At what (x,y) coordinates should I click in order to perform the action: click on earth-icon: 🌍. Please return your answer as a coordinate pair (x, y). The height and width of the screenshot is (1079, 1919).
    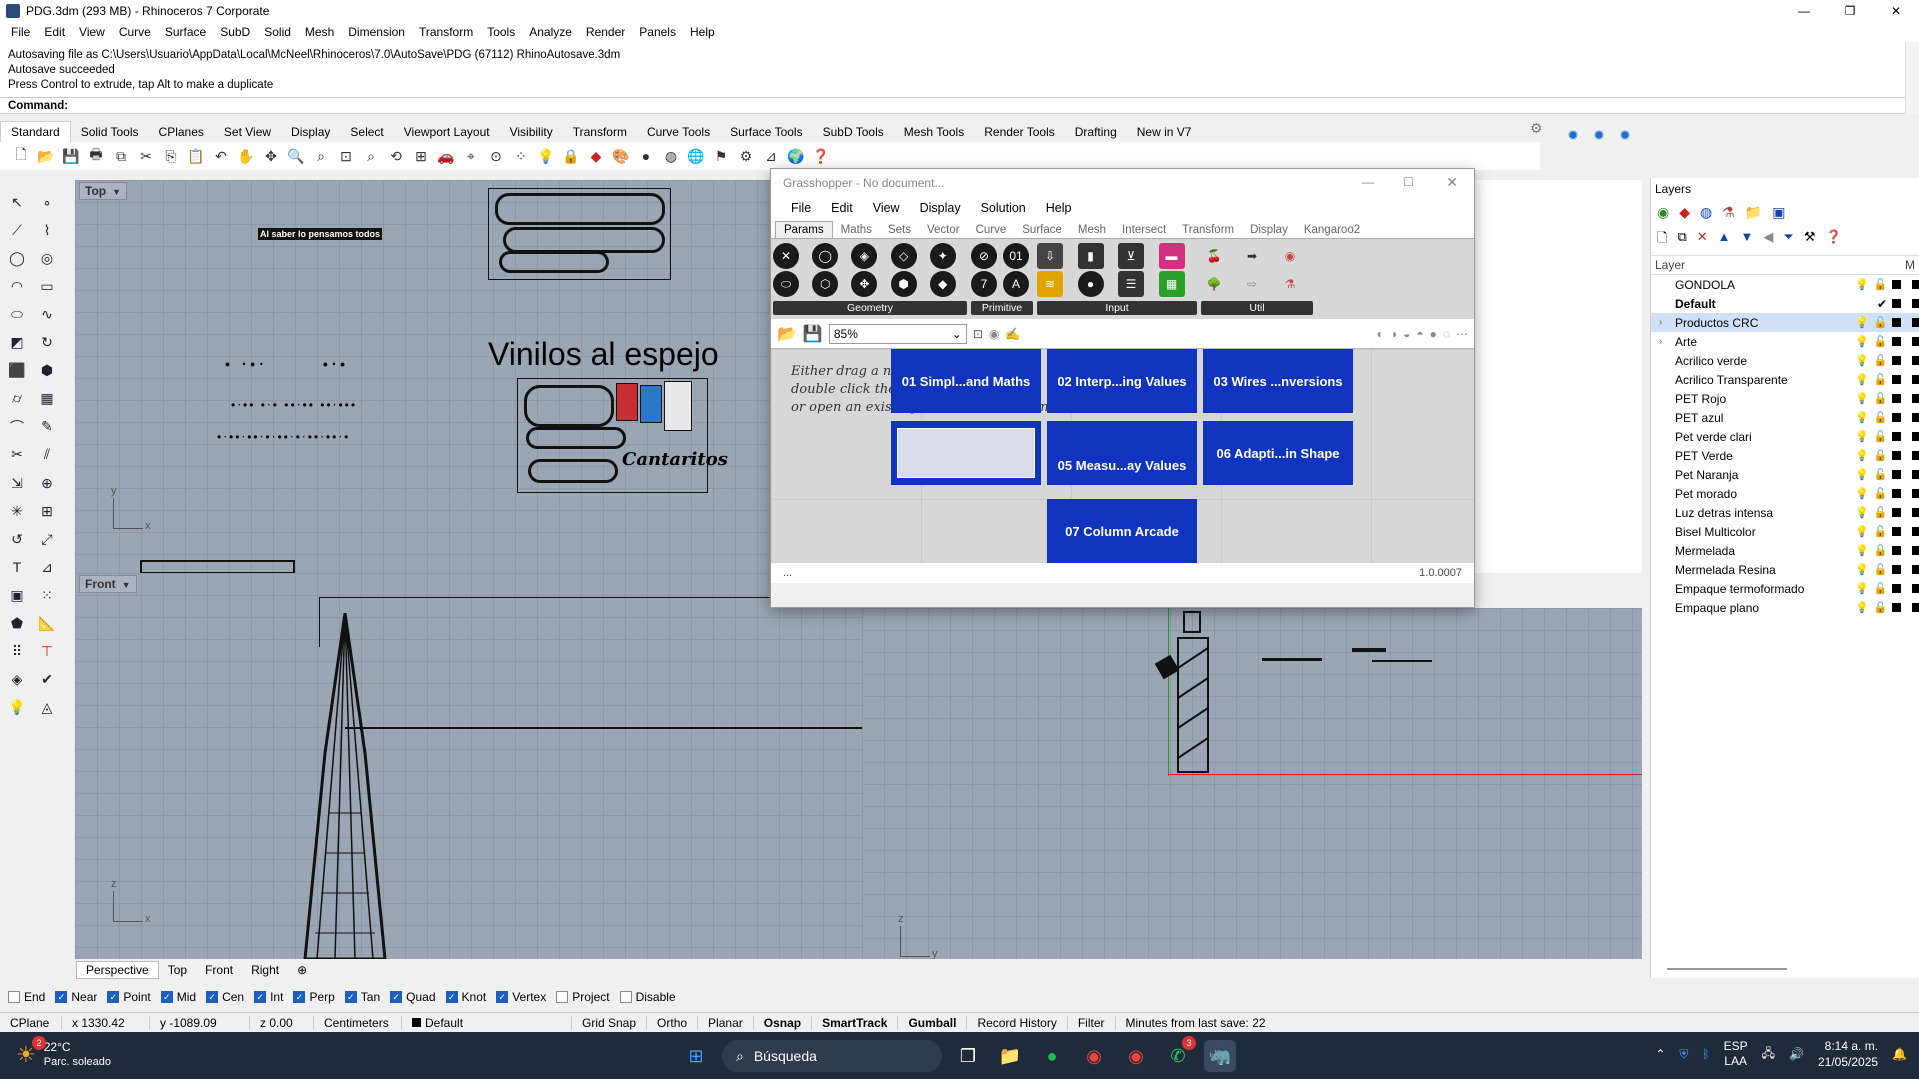
    Looking at the image, I should click on (796, 156).